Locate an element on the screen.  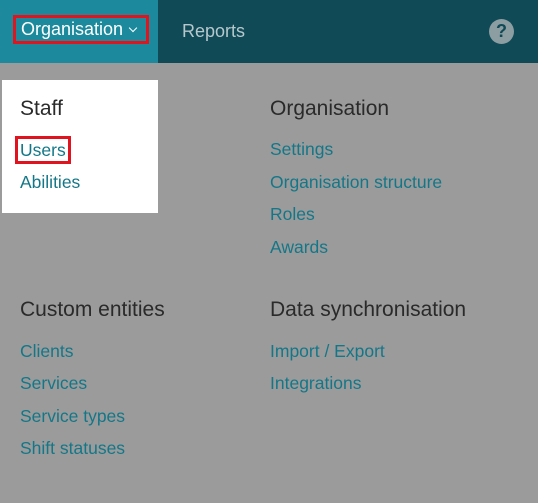
menu-link-settings: Settings is located at coordinates (301, 149).